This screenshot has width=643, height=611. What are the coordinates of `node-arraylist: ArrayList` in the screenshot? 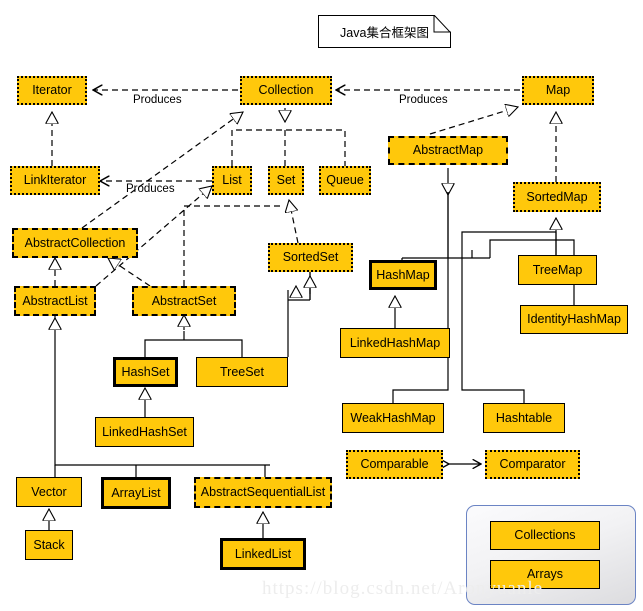 It's located at (136, 493).